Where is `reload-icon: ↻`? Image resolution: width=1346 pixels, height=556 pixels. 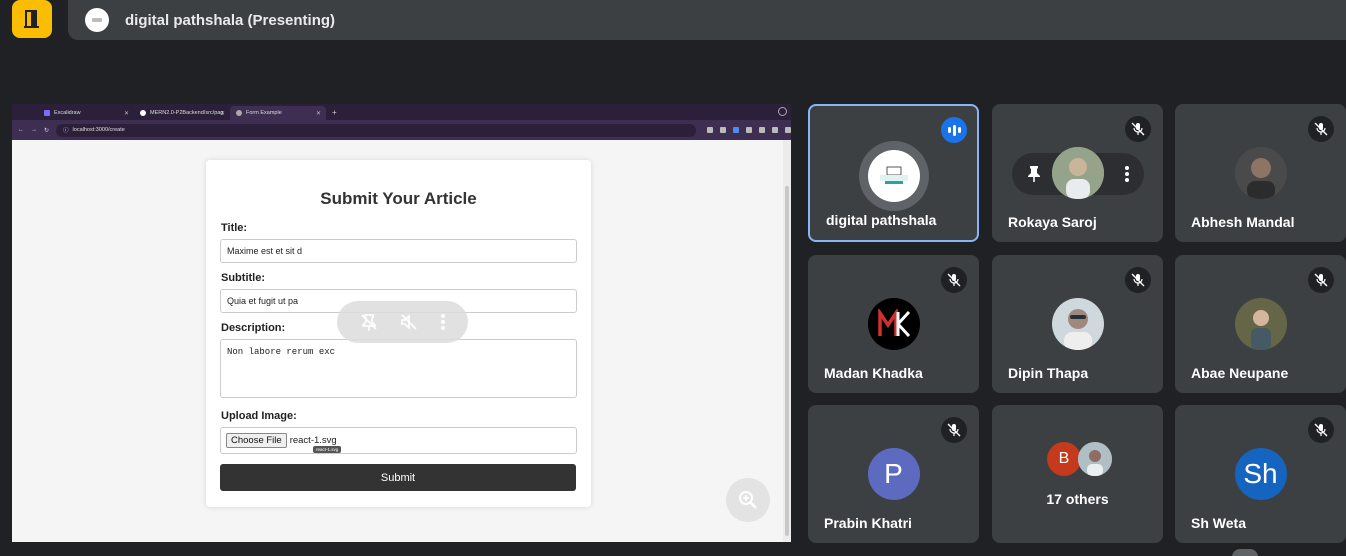
reload-icon: ↻ is located at coordinates (46, 130).